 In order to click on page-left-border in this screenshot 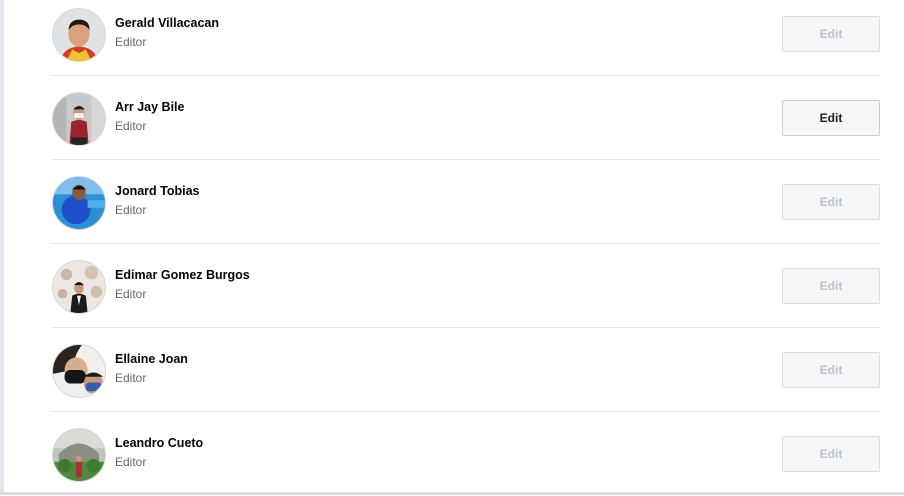, I will do `click(2, 247)`.